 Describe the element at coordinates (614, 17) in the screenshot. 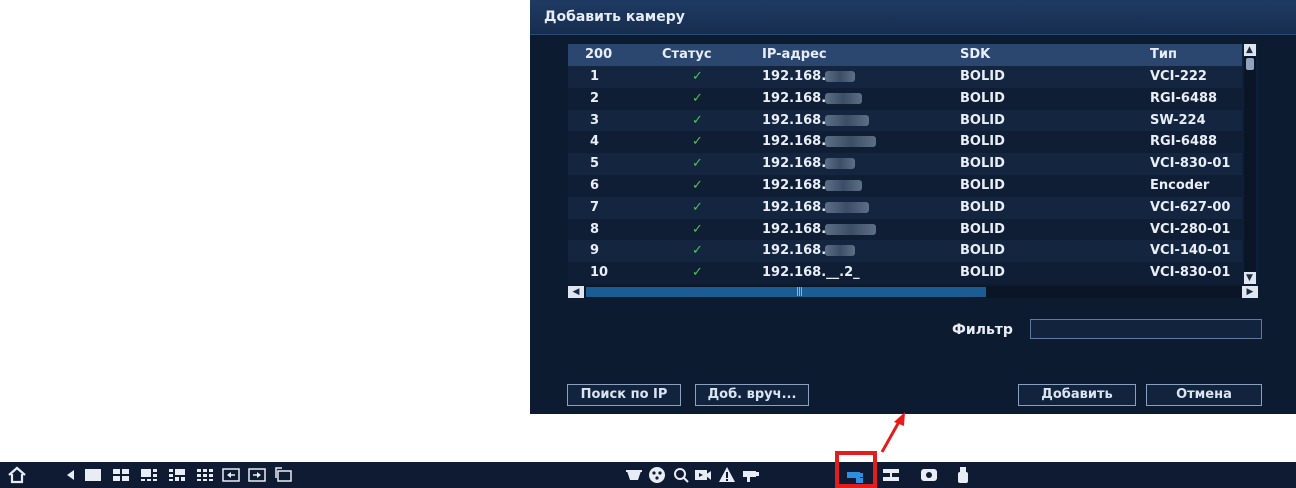

I see `dialog-title: Добавить камеру` at that location.